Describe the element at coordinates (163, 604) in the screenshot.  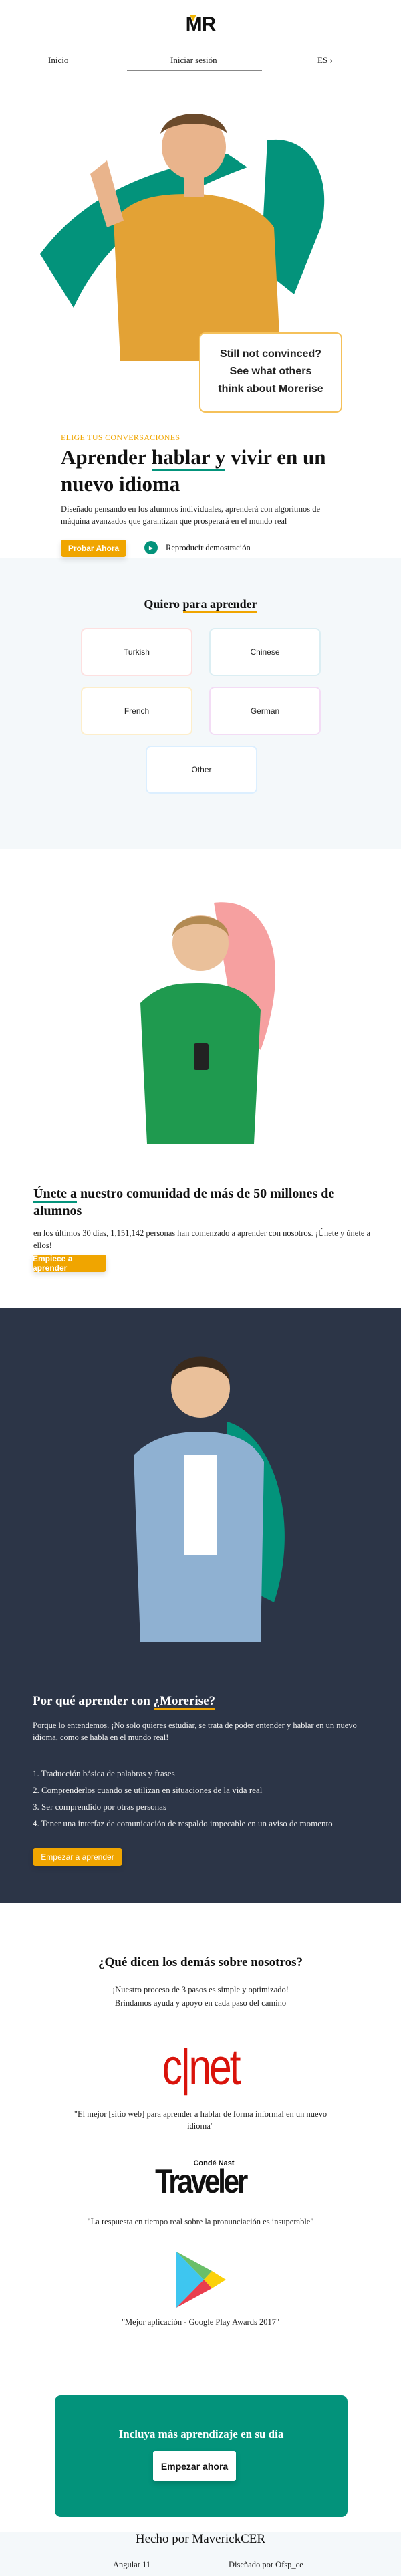
I see `title-part: Quiero` at that location.